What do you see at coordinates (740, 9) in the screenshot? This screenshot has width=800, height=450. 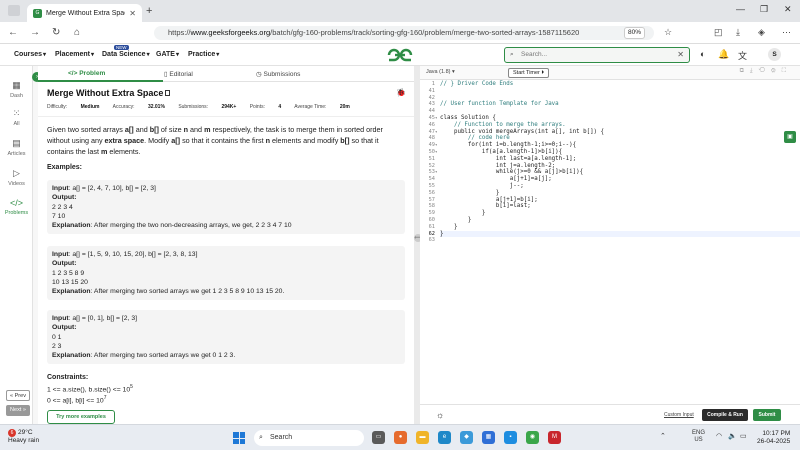 I see `minimize-icon: —` at bounding box center [740, 9].